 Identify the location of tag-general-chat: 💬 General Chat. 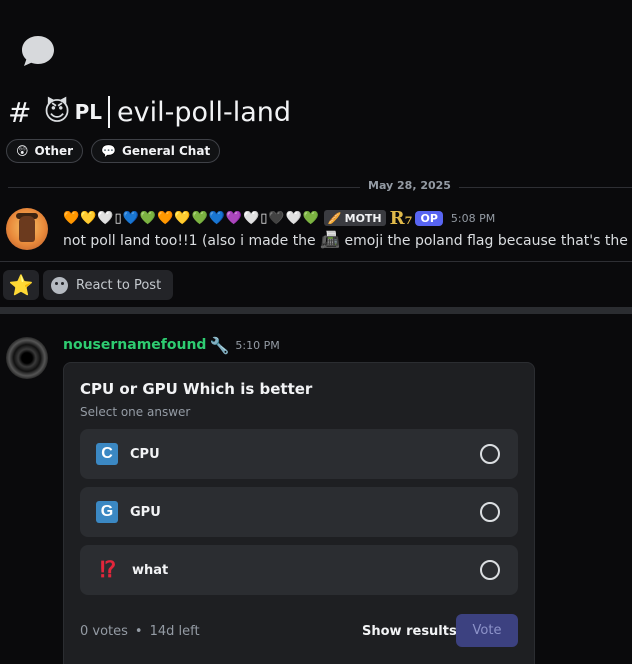
(156, 151).